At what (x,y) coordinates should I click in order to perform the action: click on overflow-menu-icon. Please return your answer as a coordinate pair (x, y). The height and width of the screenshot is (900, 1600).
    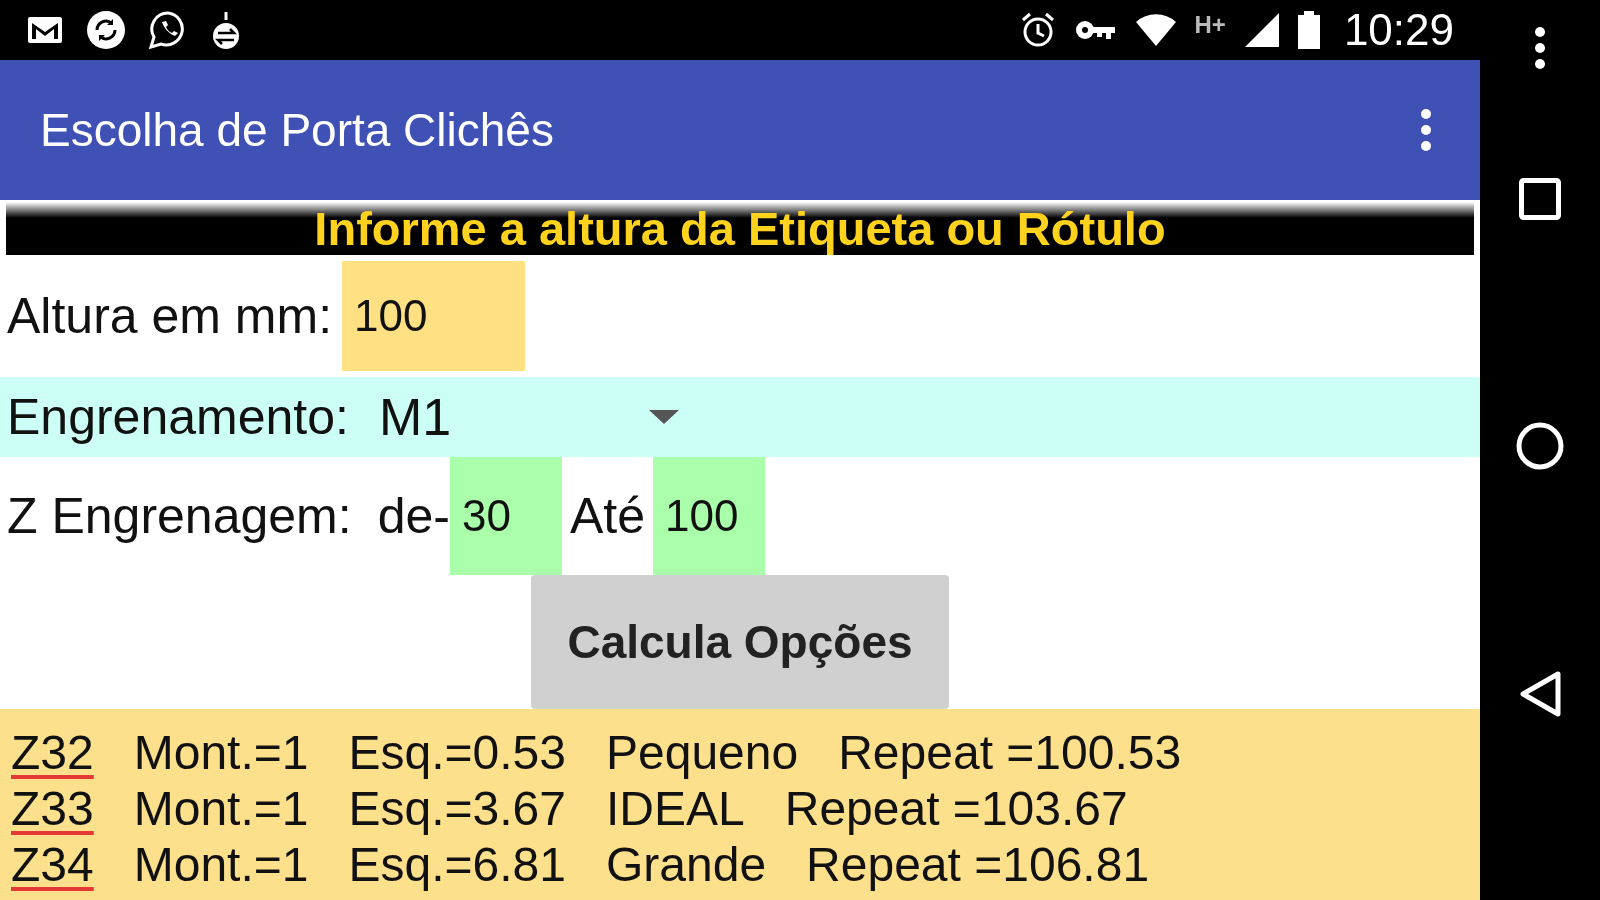
    Looking at the image, I should click on (1426, 130).